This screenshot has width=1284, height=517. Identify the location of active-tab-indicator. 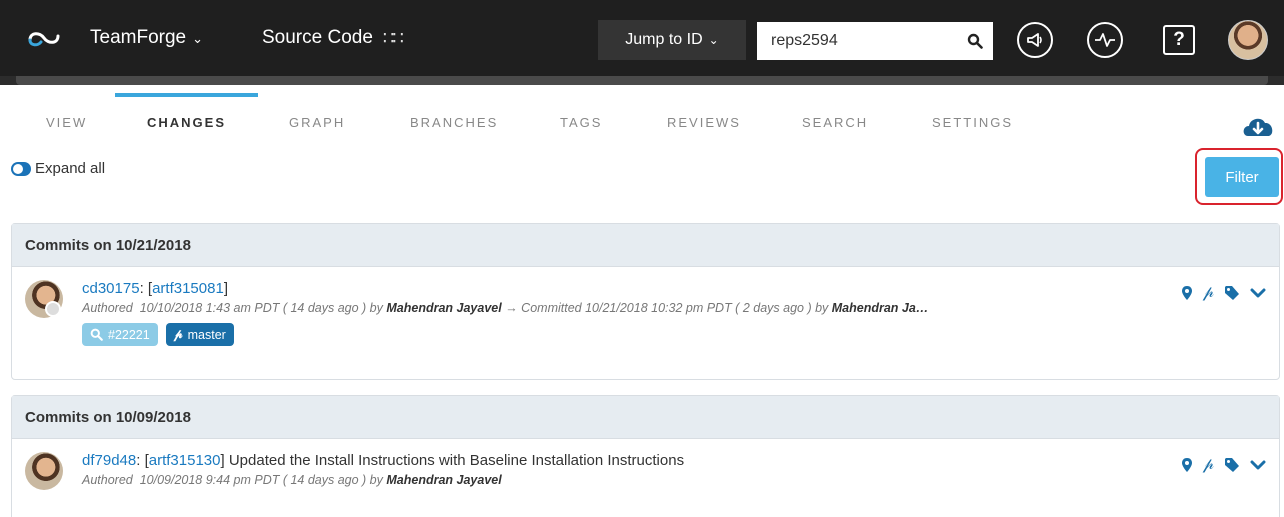
(186, 95).